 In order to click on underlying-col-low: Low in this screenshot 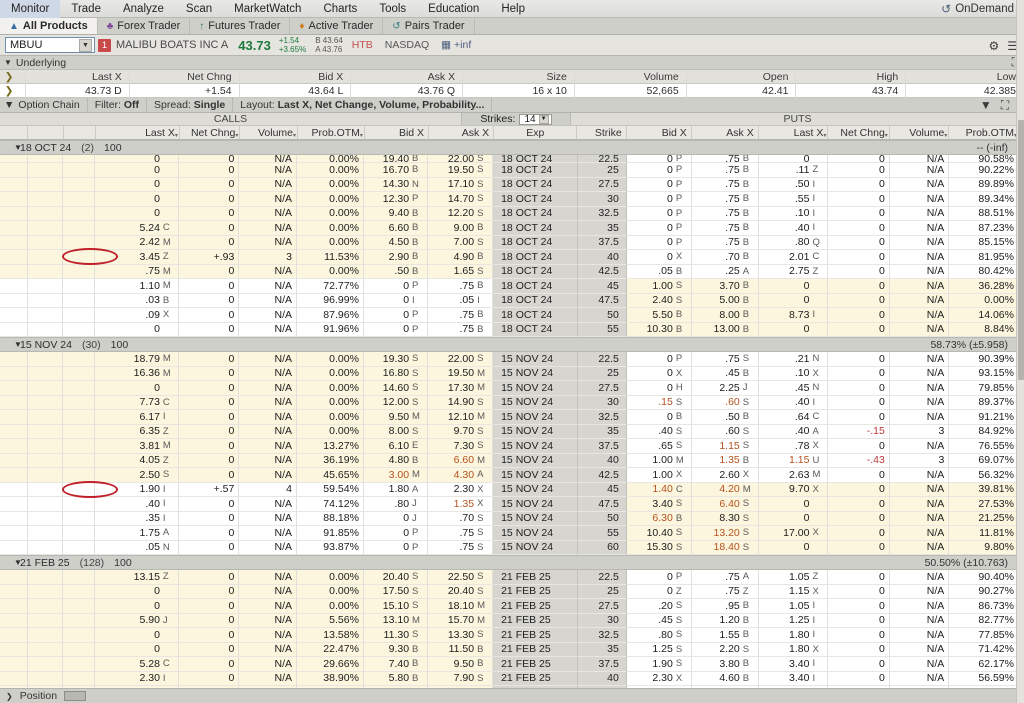, I will do `click(965, 76)`.